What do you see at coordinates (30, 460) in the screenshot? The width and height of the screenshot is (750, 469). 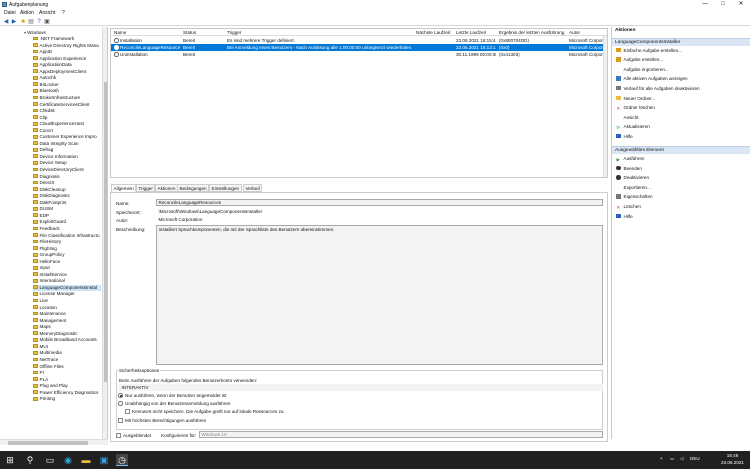 I see `search-icon: ⚲` at bounding box center [30, 460].